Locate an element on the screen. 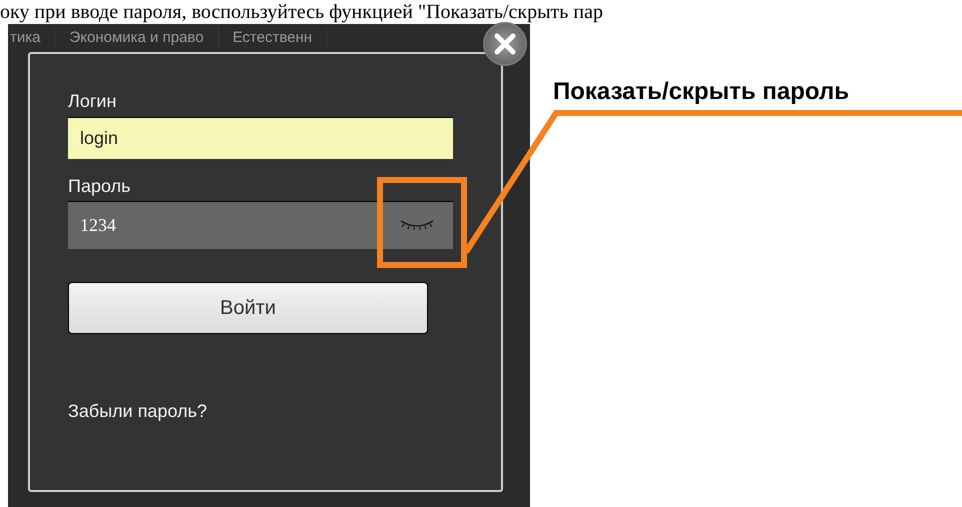 The width and height of the screenshot is (962, 507). closed-eye-icon is located at coordinates (417, 225).